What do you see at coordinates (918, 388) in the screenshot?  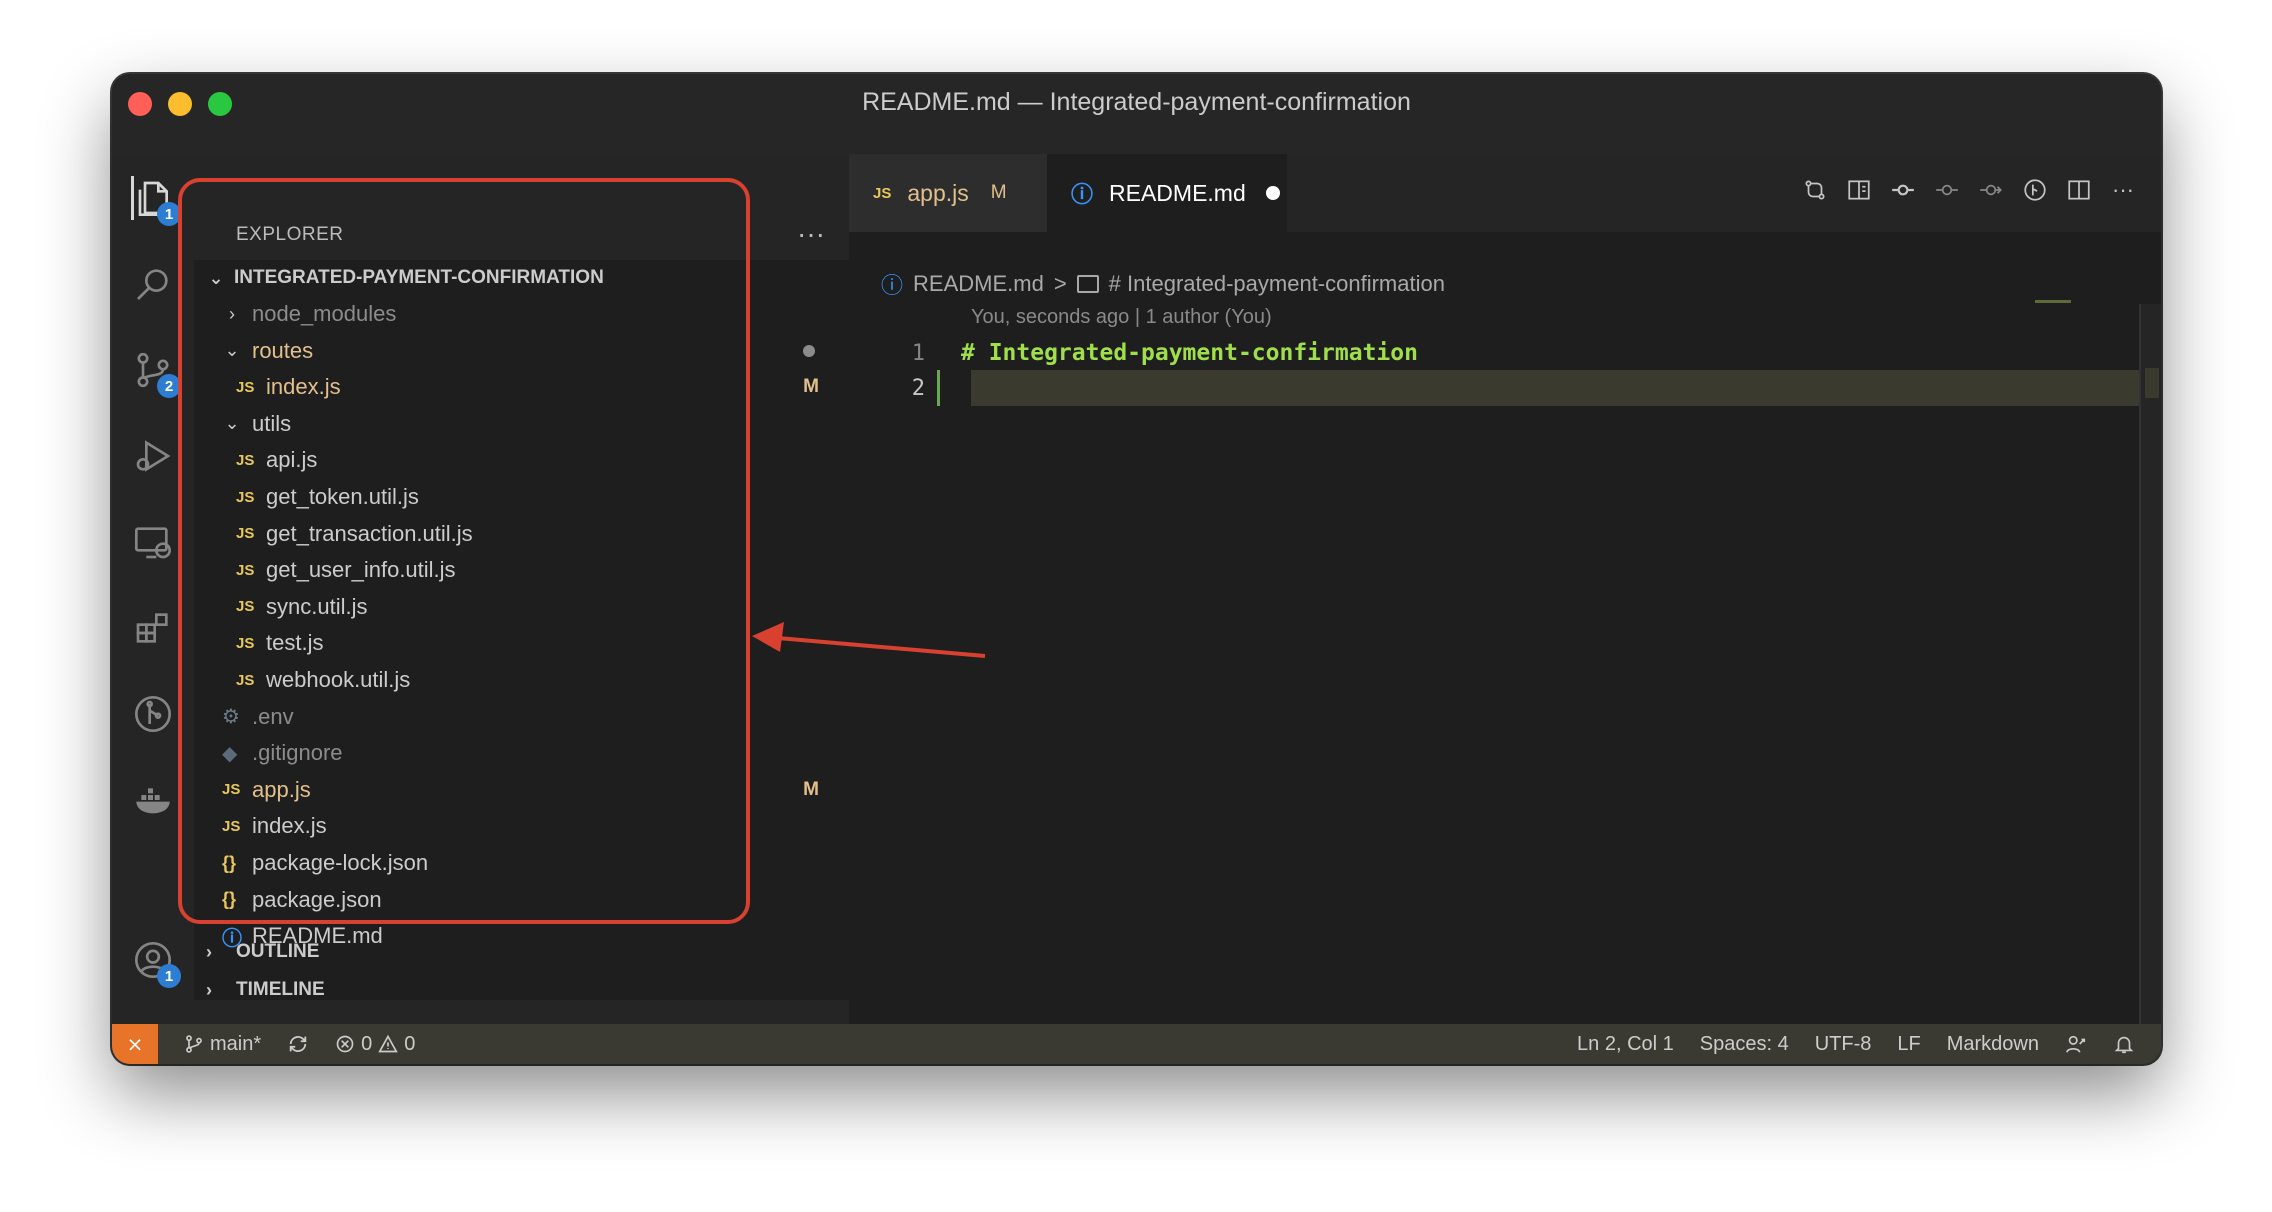 I see `line-number: 2` at bounding box center [918, 388].